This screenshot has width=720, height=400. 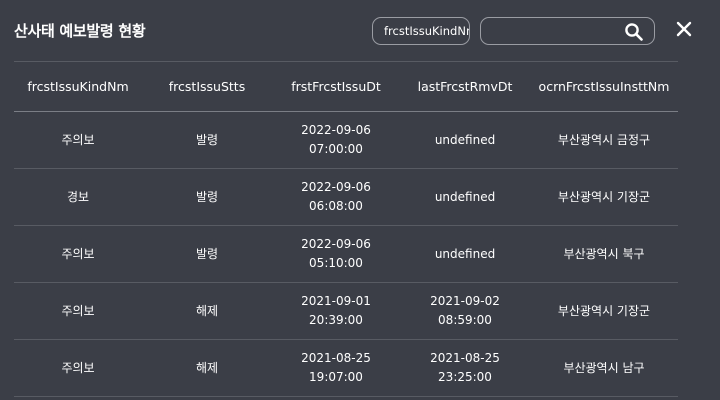 What do you see at coordinates (604, 368) in the screenshot?
I see `cell-institution: 부산광역시 남구` at bounding box center [604, 368].